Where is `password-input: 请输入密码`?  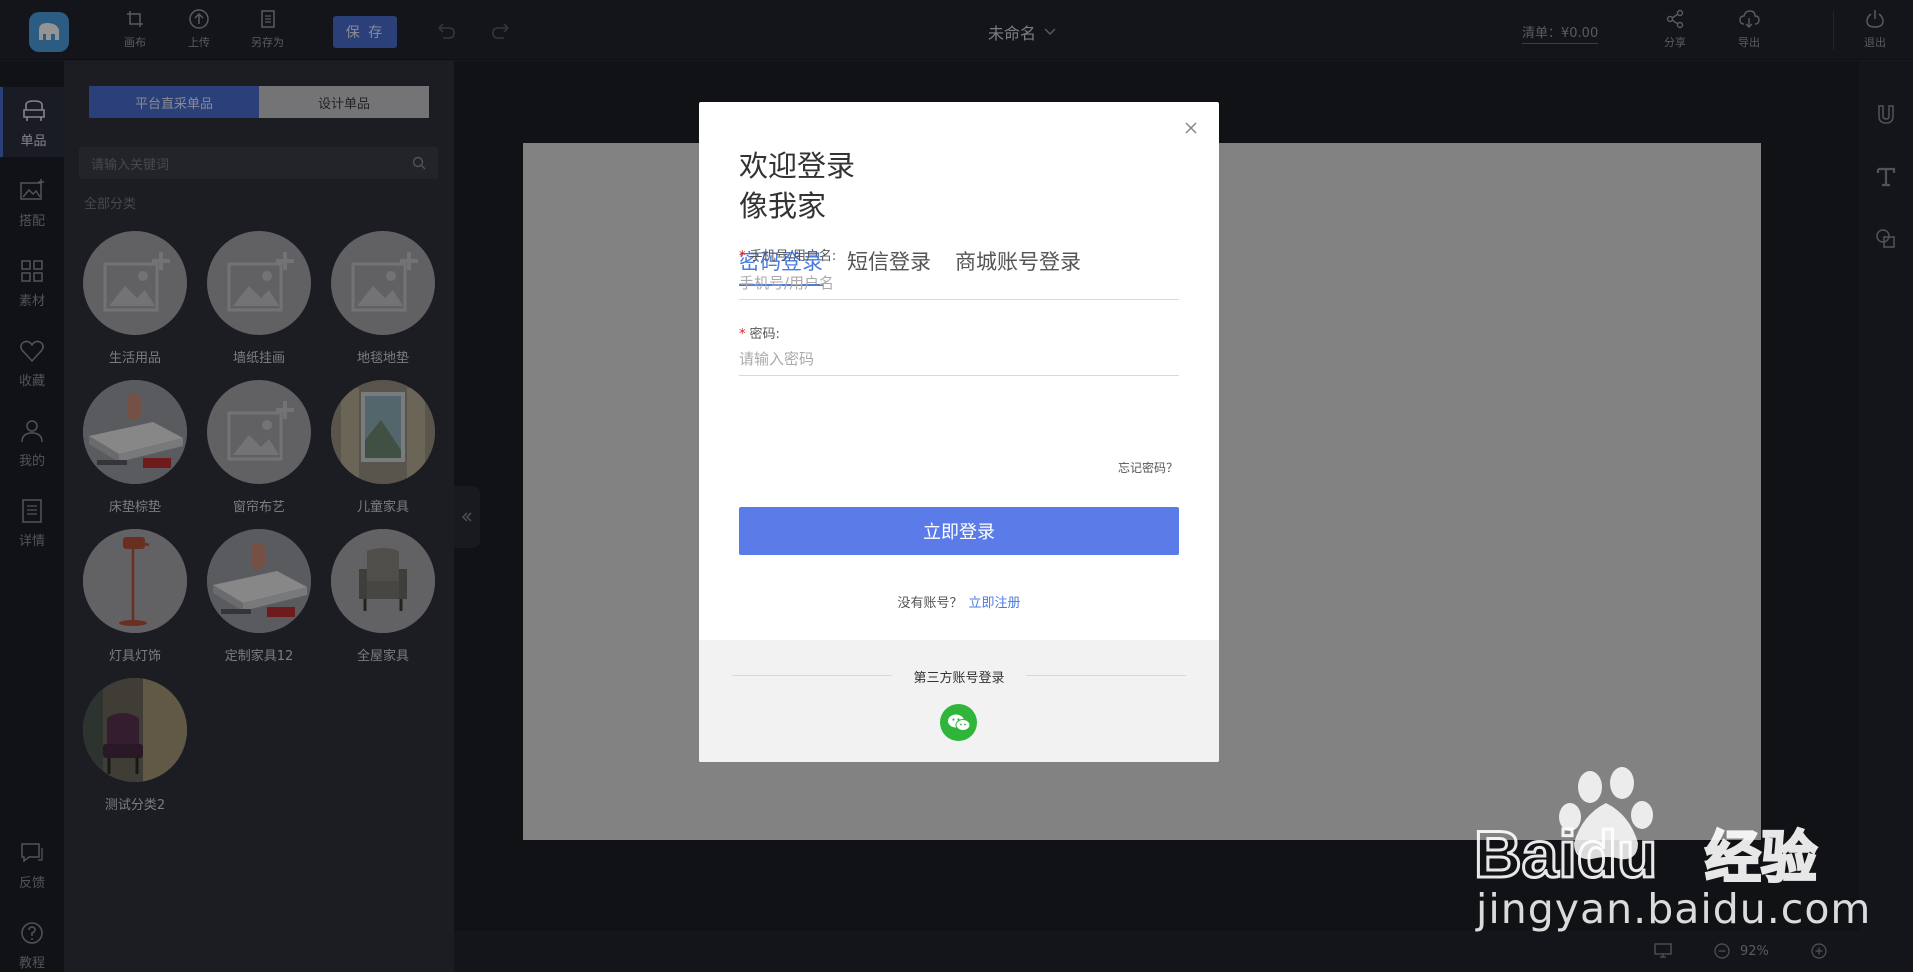 password-input: 请输入密码 is located at coordinates (959, 359).